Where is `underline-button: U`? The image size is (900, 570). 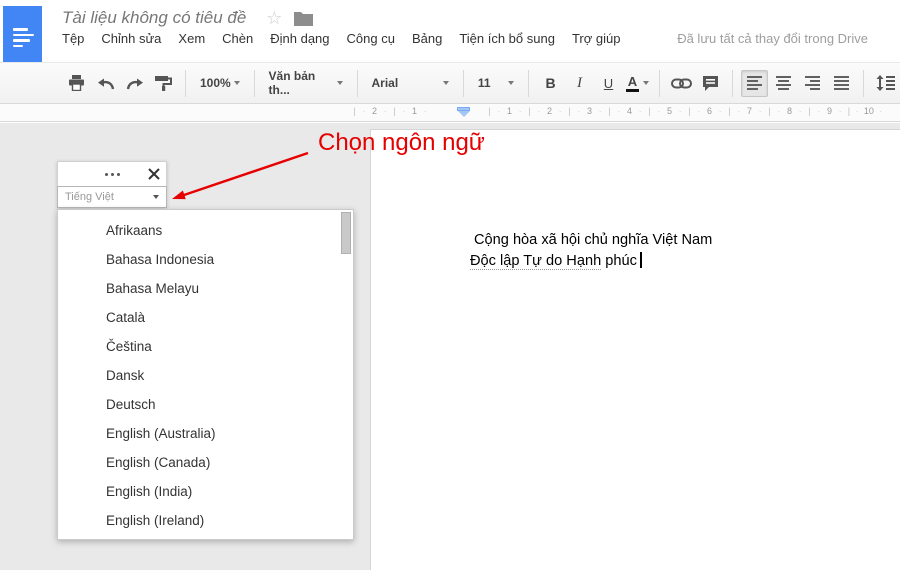 underline-button: U is located at coordinates (608, 83).